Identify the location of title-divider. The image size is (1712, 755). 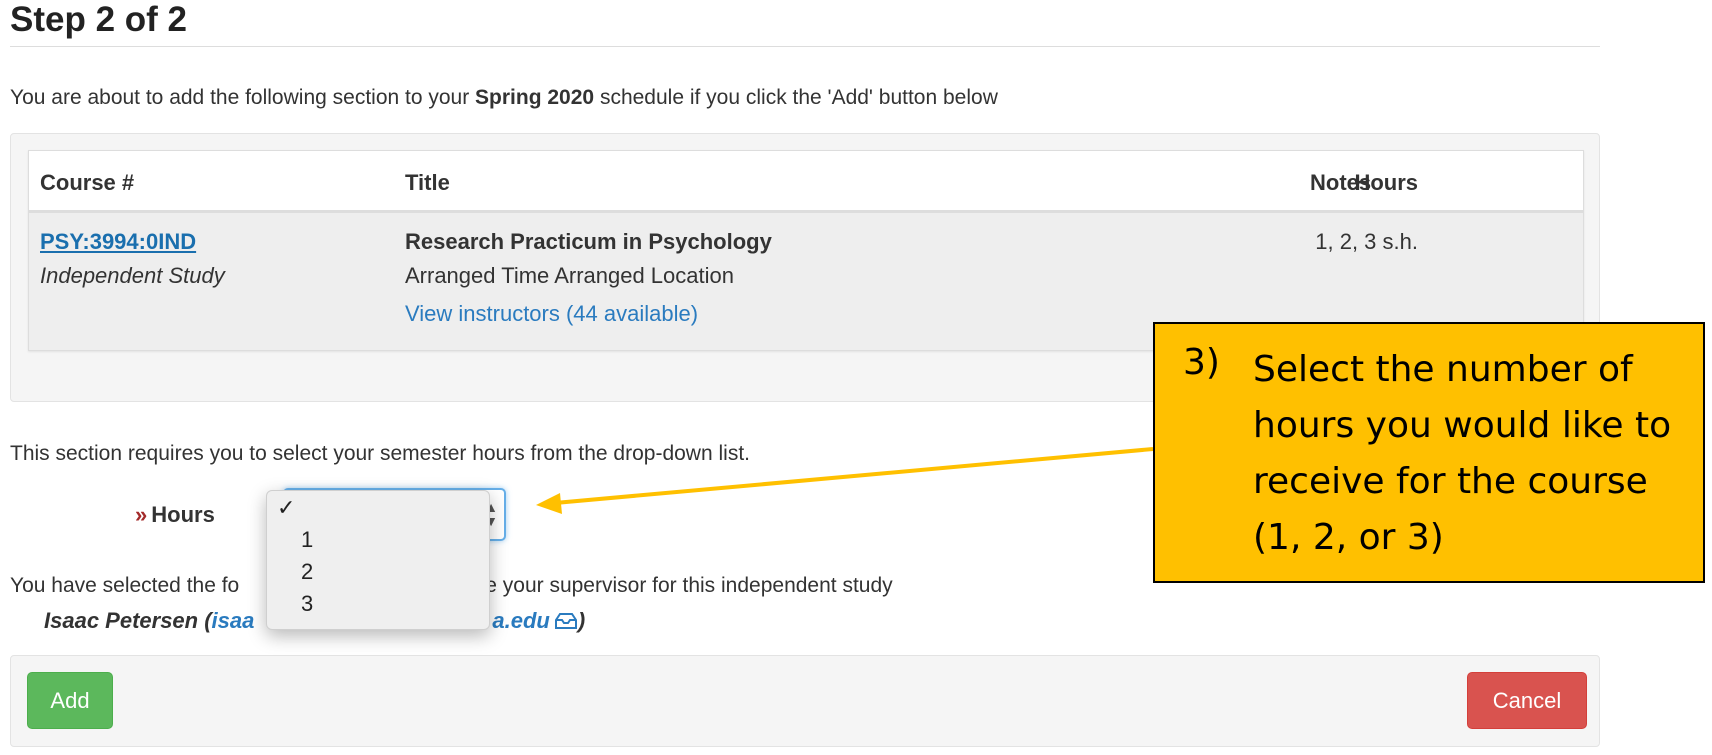
(805, 46).